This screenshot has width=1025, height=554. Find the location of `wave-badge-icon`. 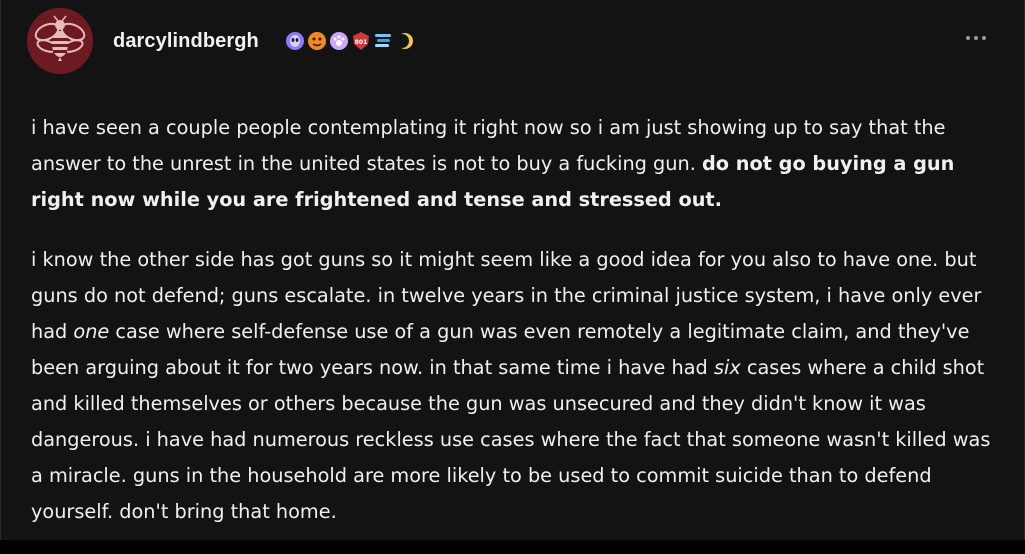

wave-badge-icon is located at coordinates (383, 41).